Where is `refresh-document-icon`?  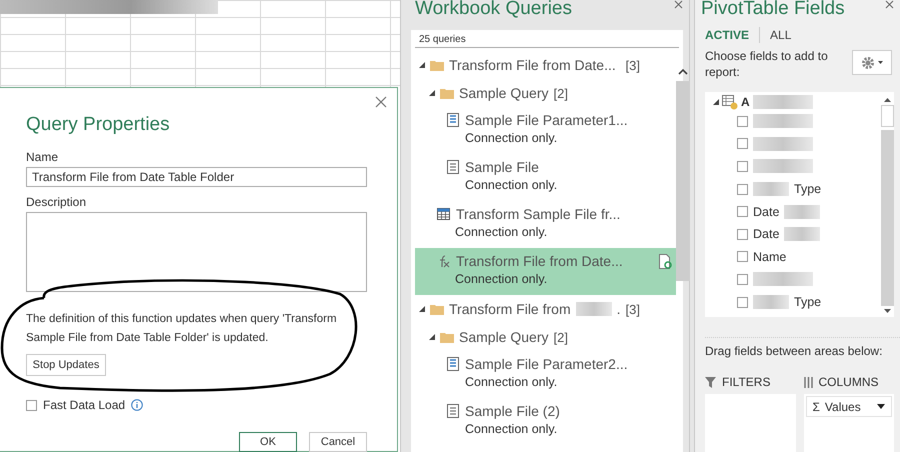
refresh-document-icon is located at coordinates (665, 261).